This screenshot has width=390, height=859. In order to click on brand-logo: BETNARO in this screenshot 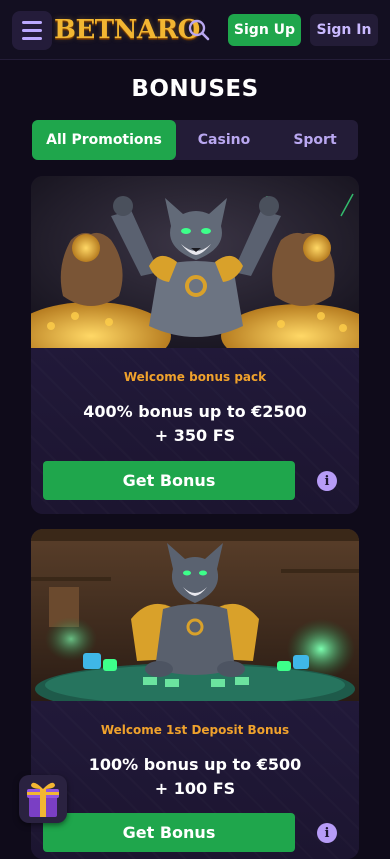, I will do `click(127, 30)`.